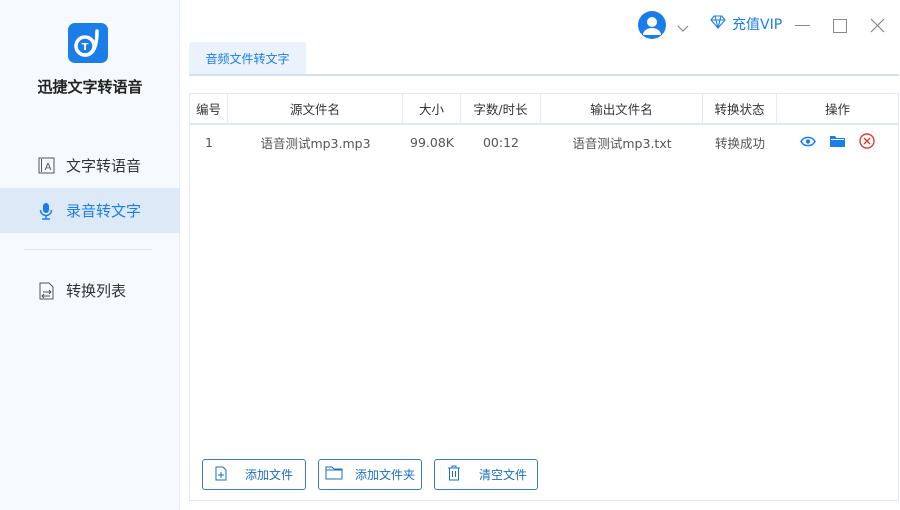  I want to click on add-folder-label: 添加文件夹, so click(385, 475).